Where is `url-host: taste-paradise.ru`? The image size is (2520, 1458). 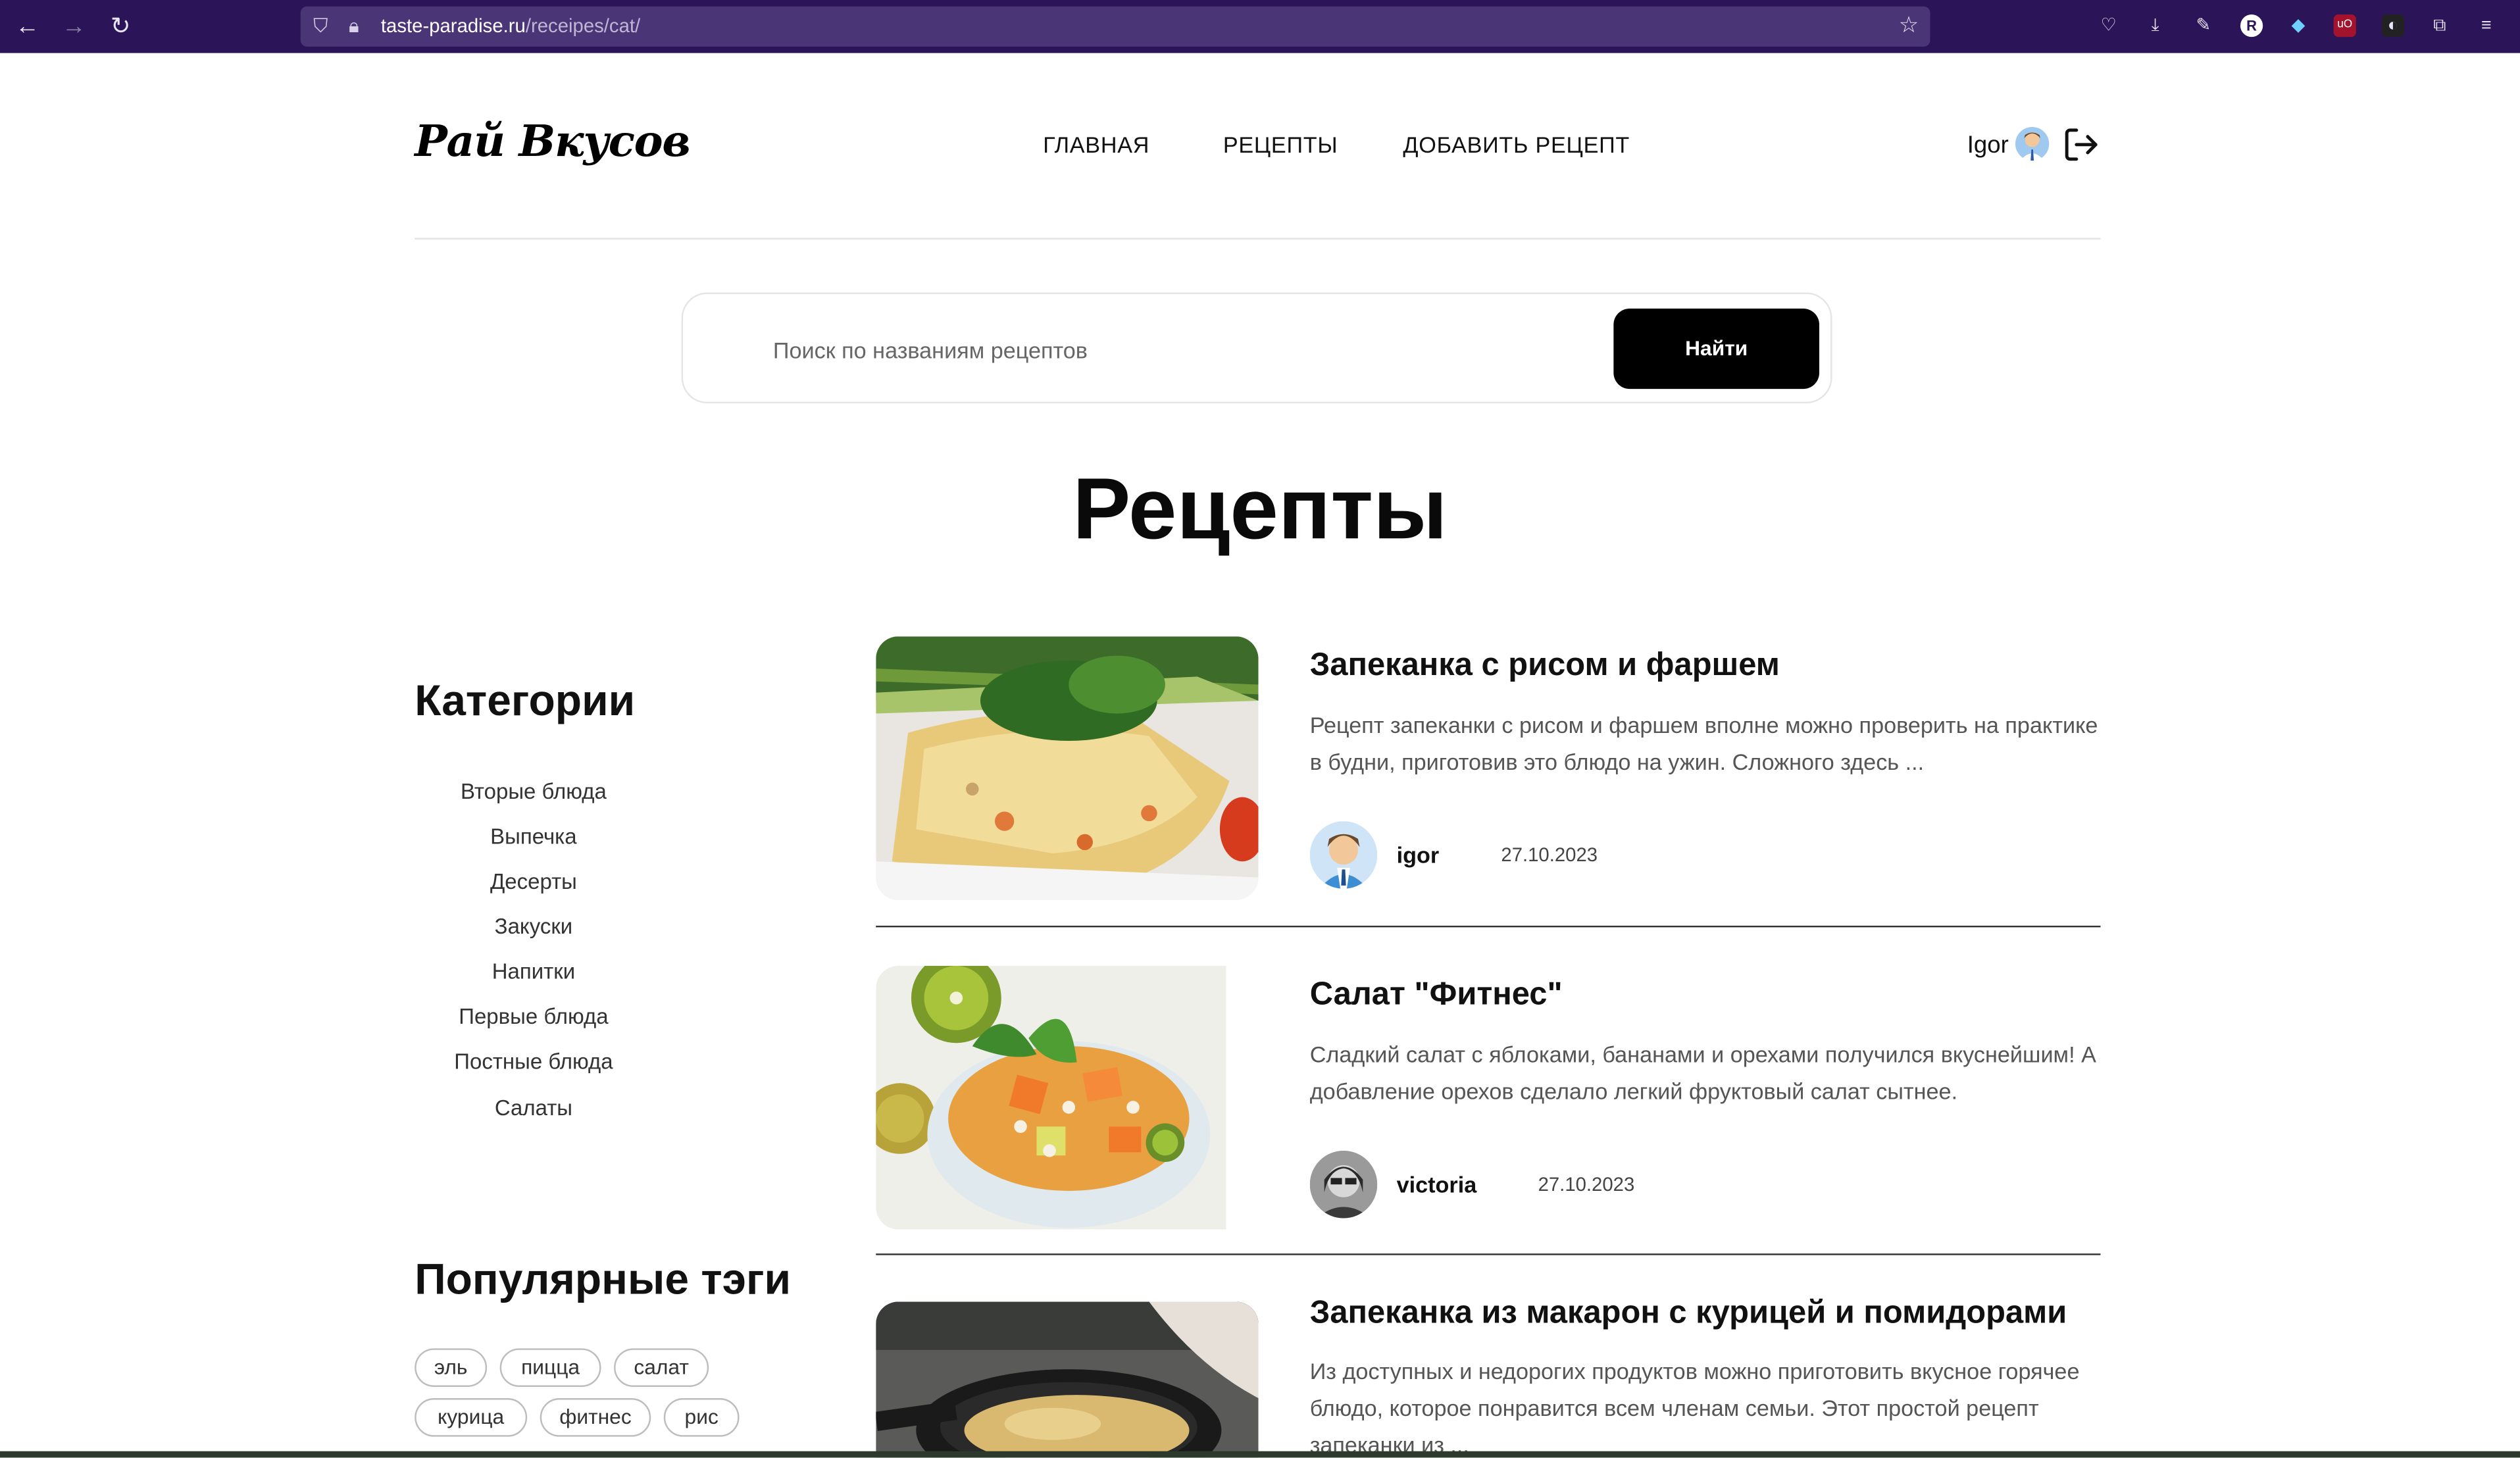 url-host: taste-paradise.ru is located at coordinates (453, 26).